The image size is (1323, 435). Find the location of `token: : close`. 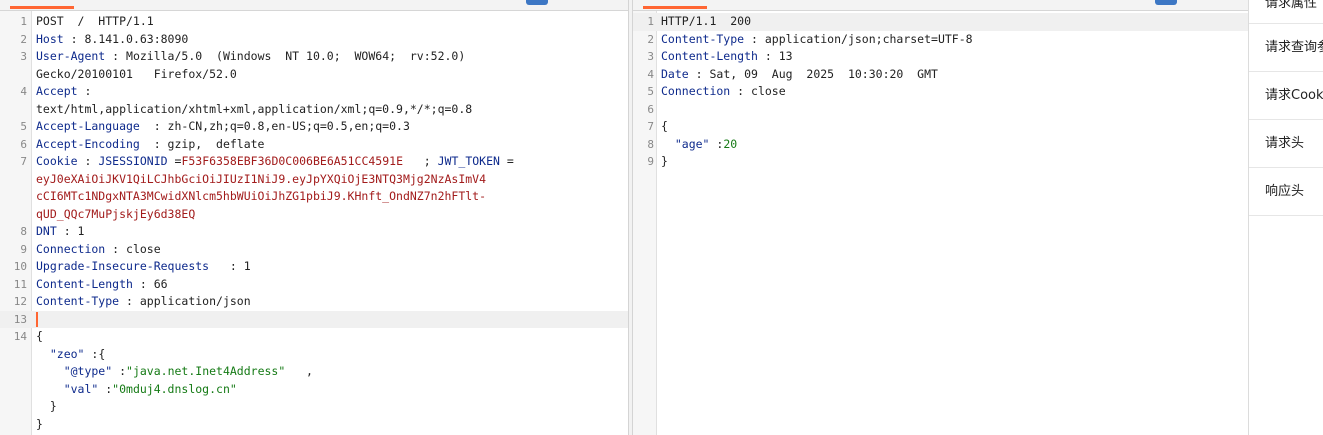

token: : close is located at coordinates (133, 248).